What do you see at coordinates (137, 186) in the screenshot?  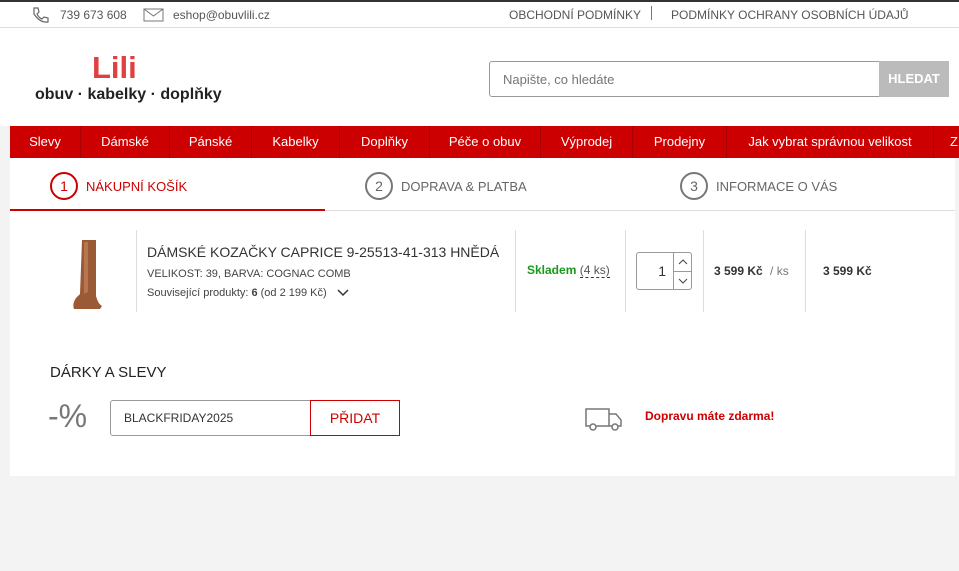 I see `step-label: NÁKUPNÍ KOŠÍK` at bounding box center [137, 186].